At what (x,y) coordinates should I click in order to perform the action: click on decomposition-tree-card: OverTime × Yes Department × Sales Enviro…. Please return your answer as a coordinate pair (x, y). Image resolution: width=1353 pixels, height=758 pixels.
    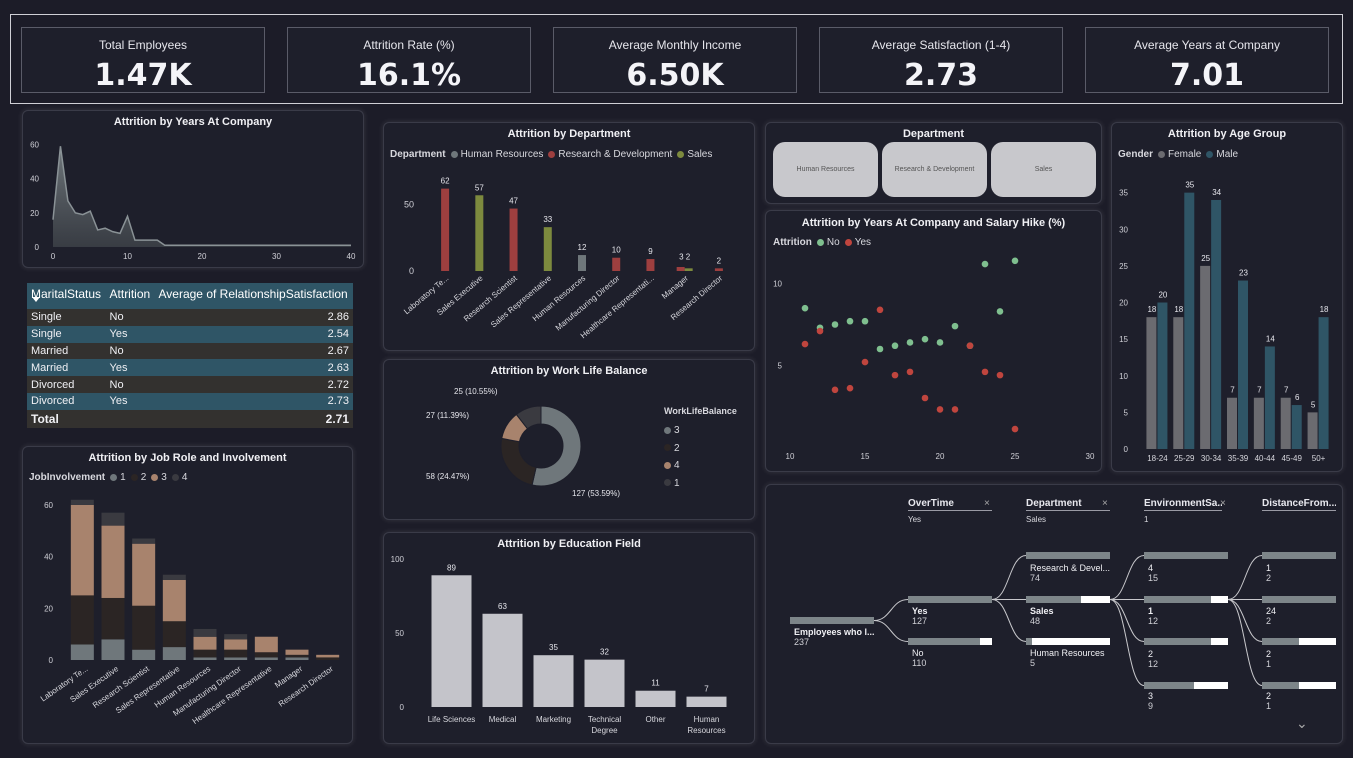
    Looking at the image, I should click on (1054, 614).